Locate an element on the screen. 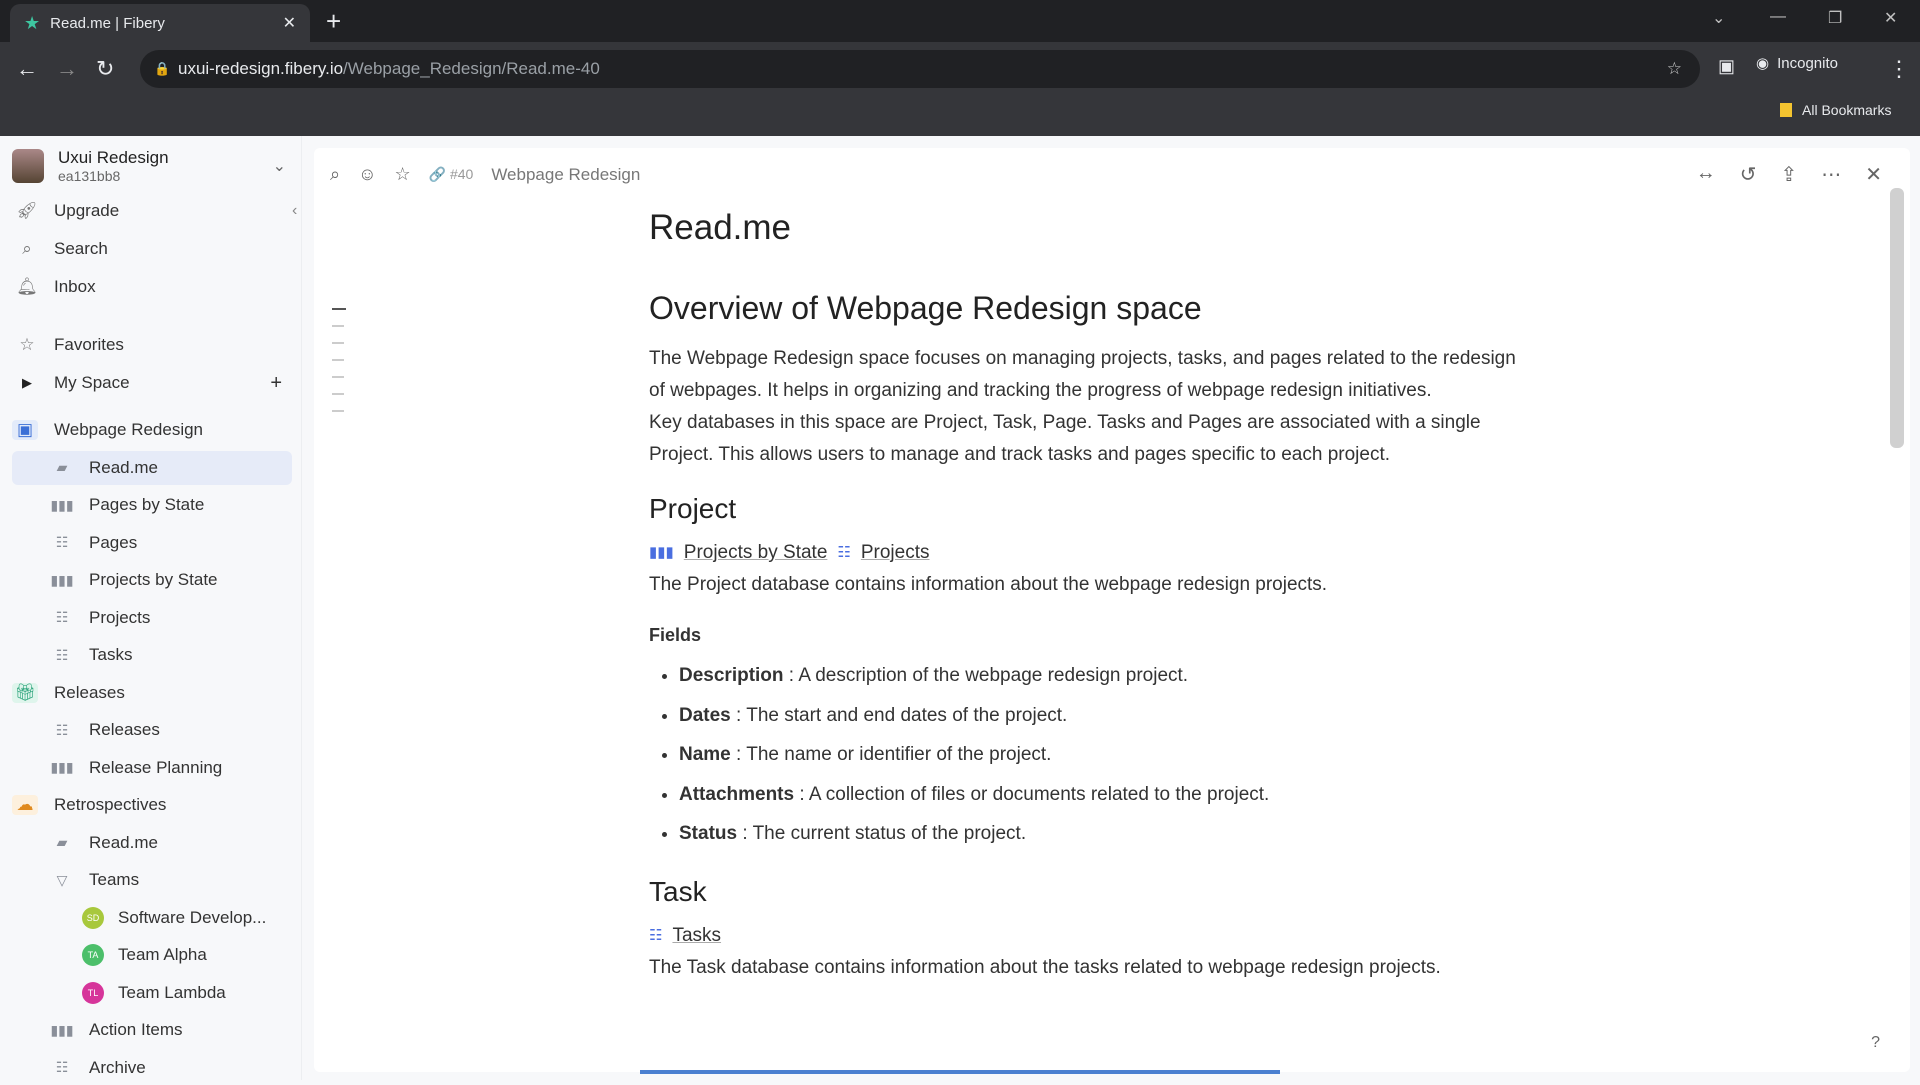 This screenshot has width=1920, height=1085. sidebar-item-projects-by-state: ▮▮▮ Projects by State is located at coordinates (152, 580).